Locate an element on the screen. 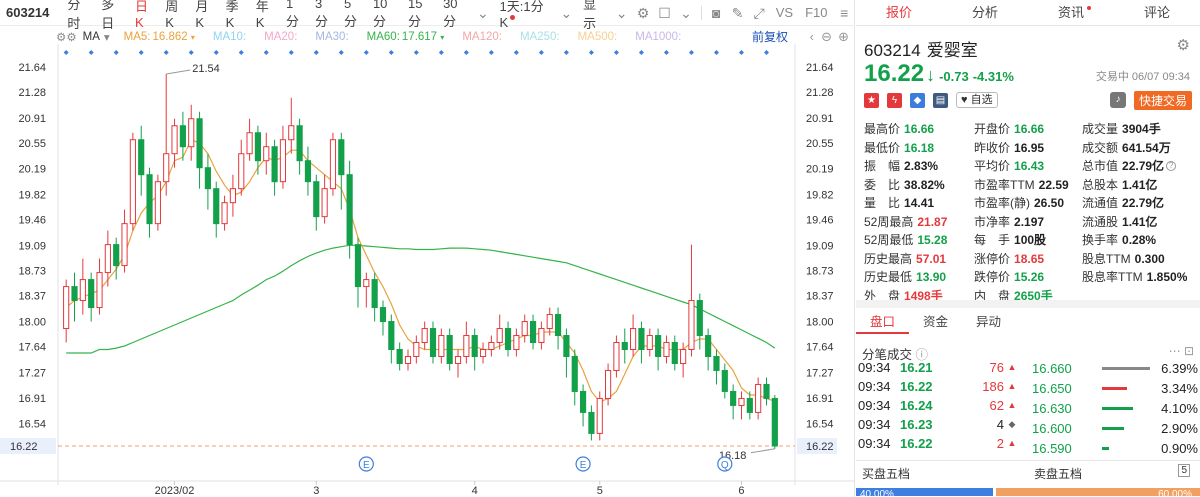 This screenshot has height=497, width=1200. ma-item: MA5: 16.862 ▾ is located at coordinates (159, 37).